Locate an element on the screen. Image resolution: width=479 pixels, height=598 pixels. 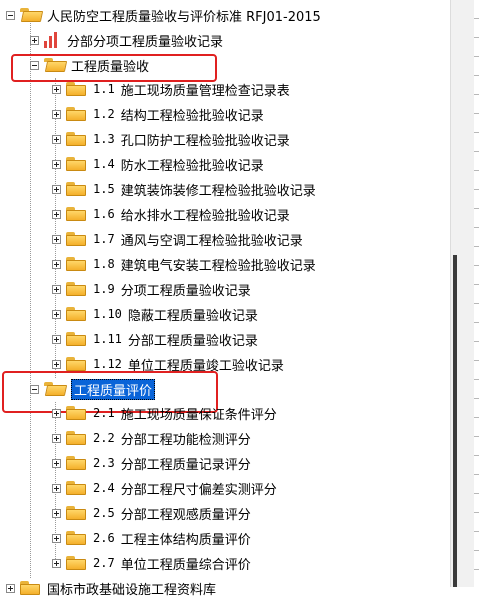
scrollbar-thumb is located at coordinates (455, 421).